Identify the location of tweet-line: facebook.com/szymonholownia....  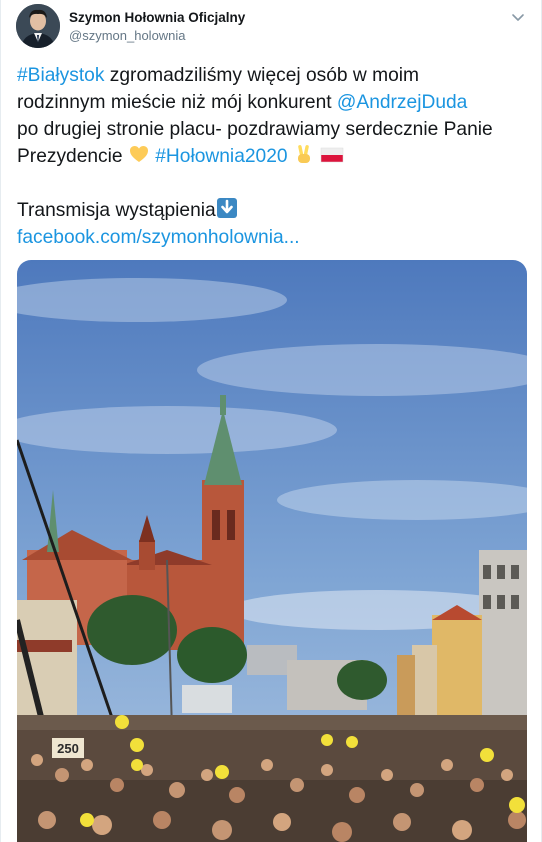
(274, 237).